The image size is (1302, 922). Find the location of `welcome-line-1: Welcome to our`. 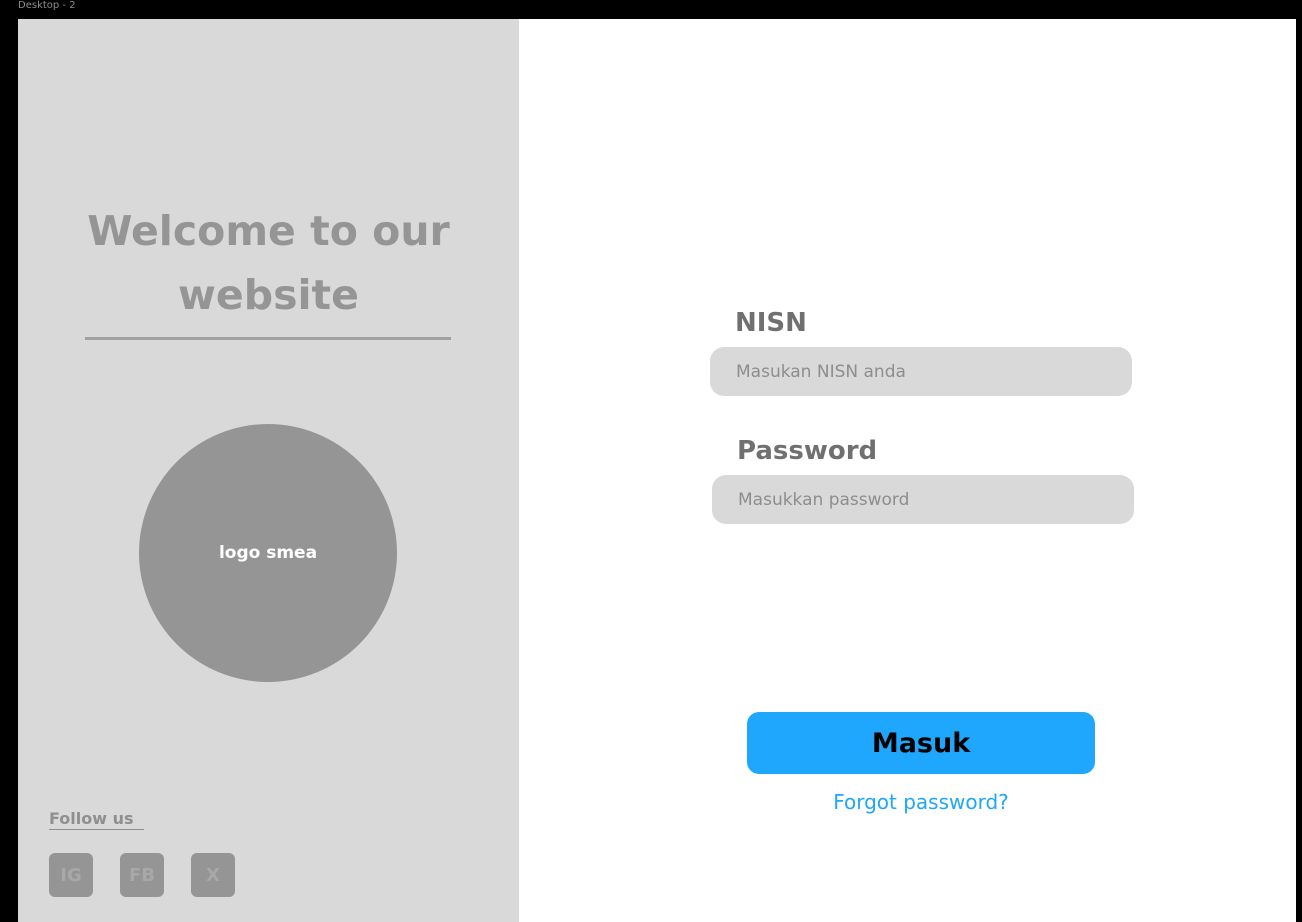

welcome-line-1: Welcome to our is located at coordinates (268, 231).